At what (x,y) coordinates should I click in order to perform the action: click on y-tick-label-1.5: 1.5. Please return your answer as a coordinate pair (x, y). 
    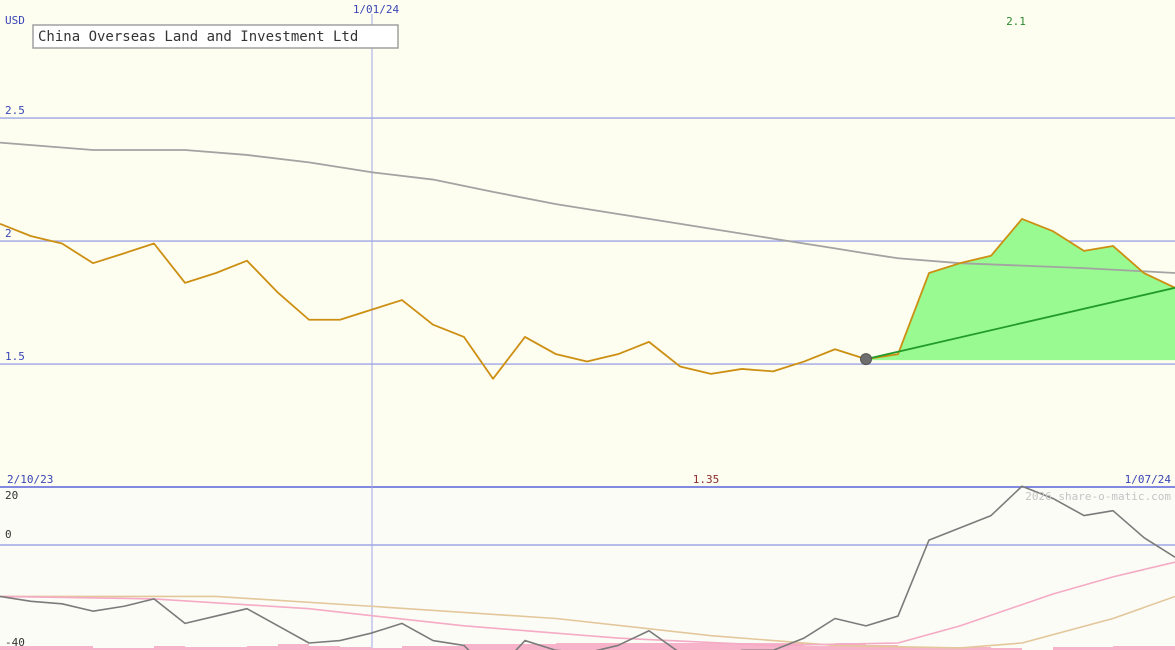
    Looking at the image, I should click on (15, 356).